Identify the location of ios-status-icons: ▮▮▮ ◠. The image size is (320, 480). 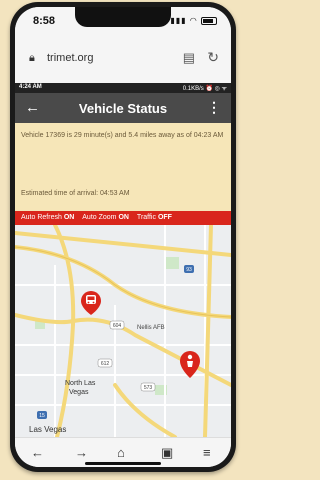
(193, 20).